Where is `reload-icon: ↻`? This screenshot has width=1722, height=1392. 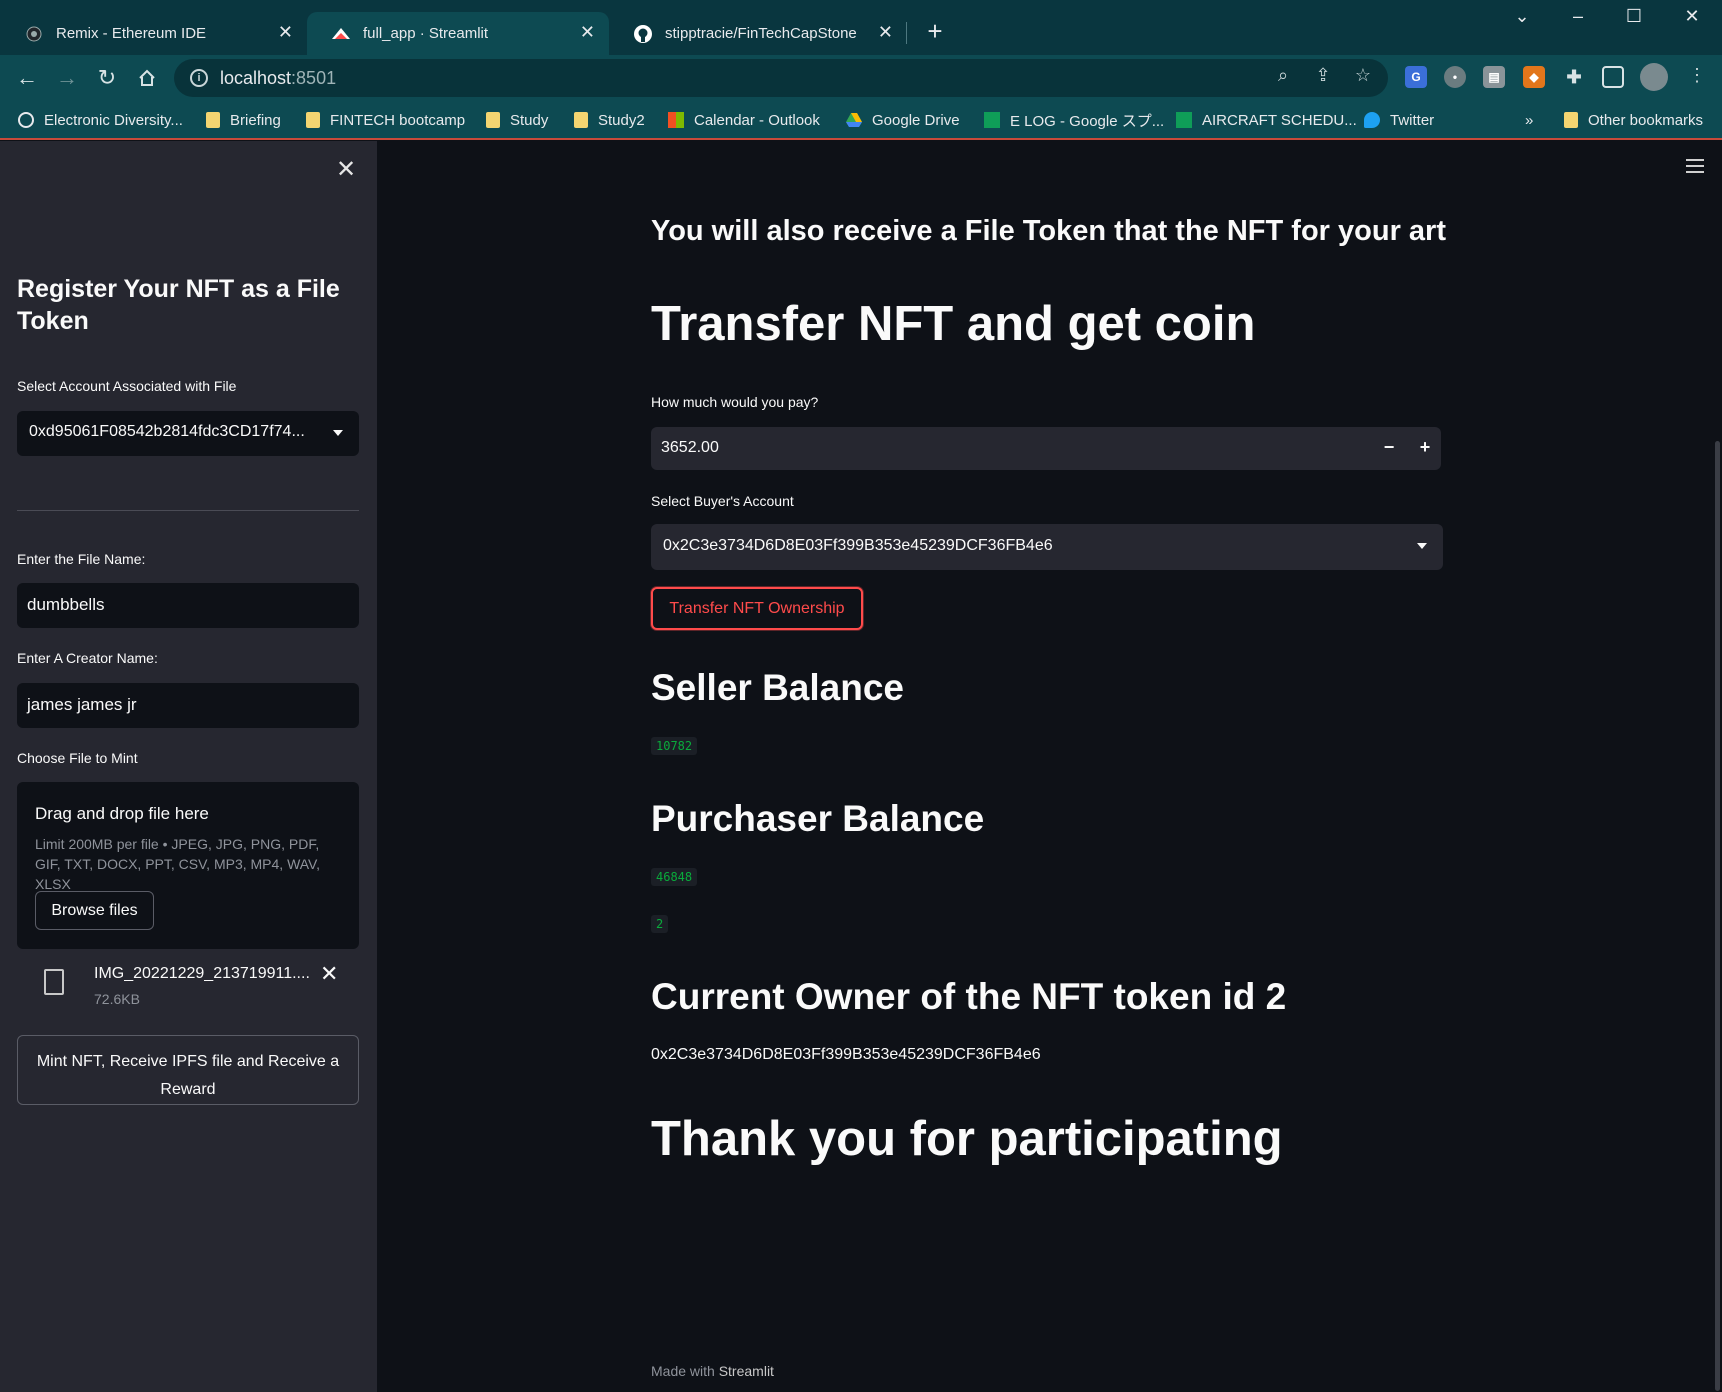 reload-icon: ↻ is located at coordinates (107, 78).